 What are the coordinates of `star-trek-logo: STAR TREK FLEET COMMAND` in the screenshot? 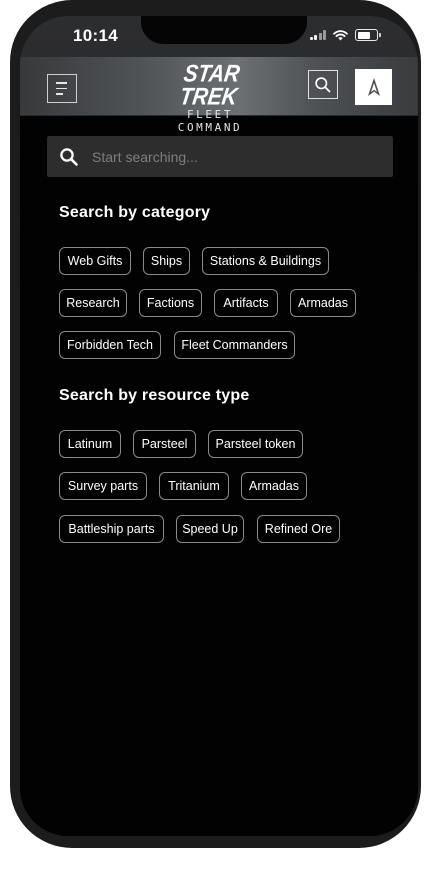 It's located at (210, 97).